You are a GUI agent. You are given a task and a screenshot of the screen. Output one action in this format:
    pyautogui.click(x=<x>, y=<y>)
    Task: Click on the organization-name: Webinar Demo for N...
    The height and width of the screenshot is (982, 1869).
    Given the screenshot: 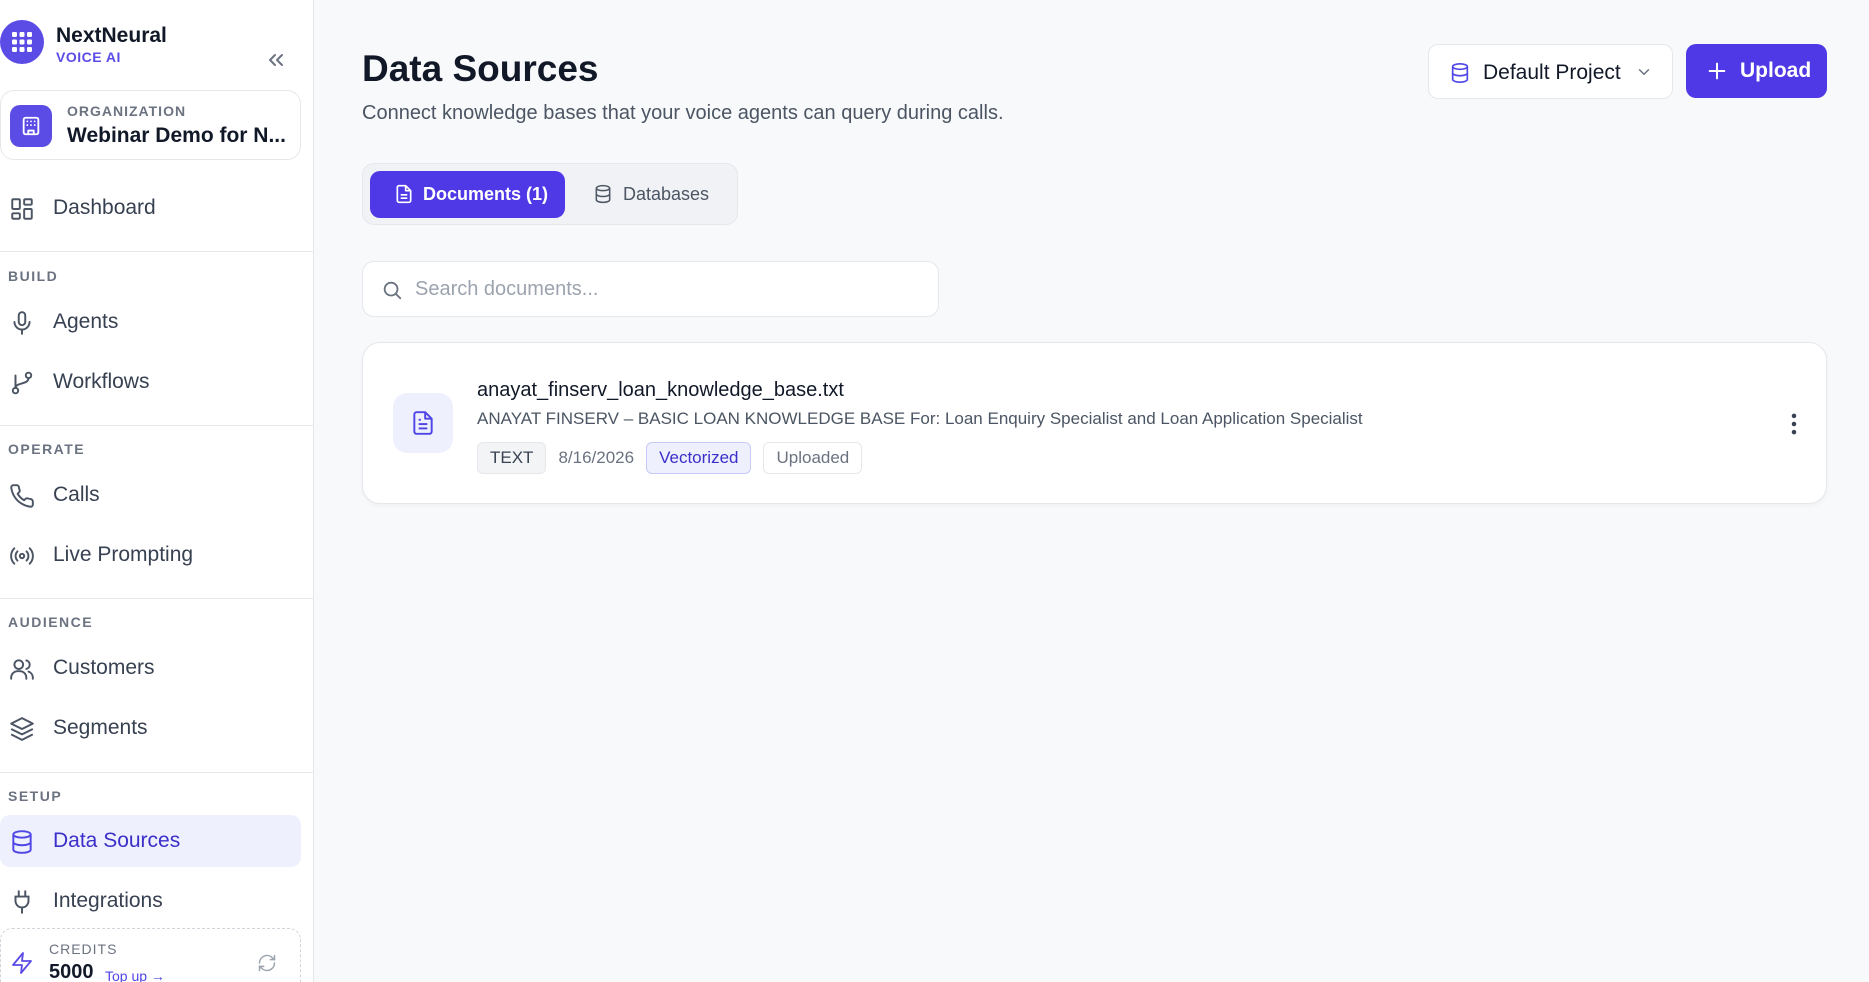 What is the action you would take?
    pyautogui.click(x=176, y=135)
    